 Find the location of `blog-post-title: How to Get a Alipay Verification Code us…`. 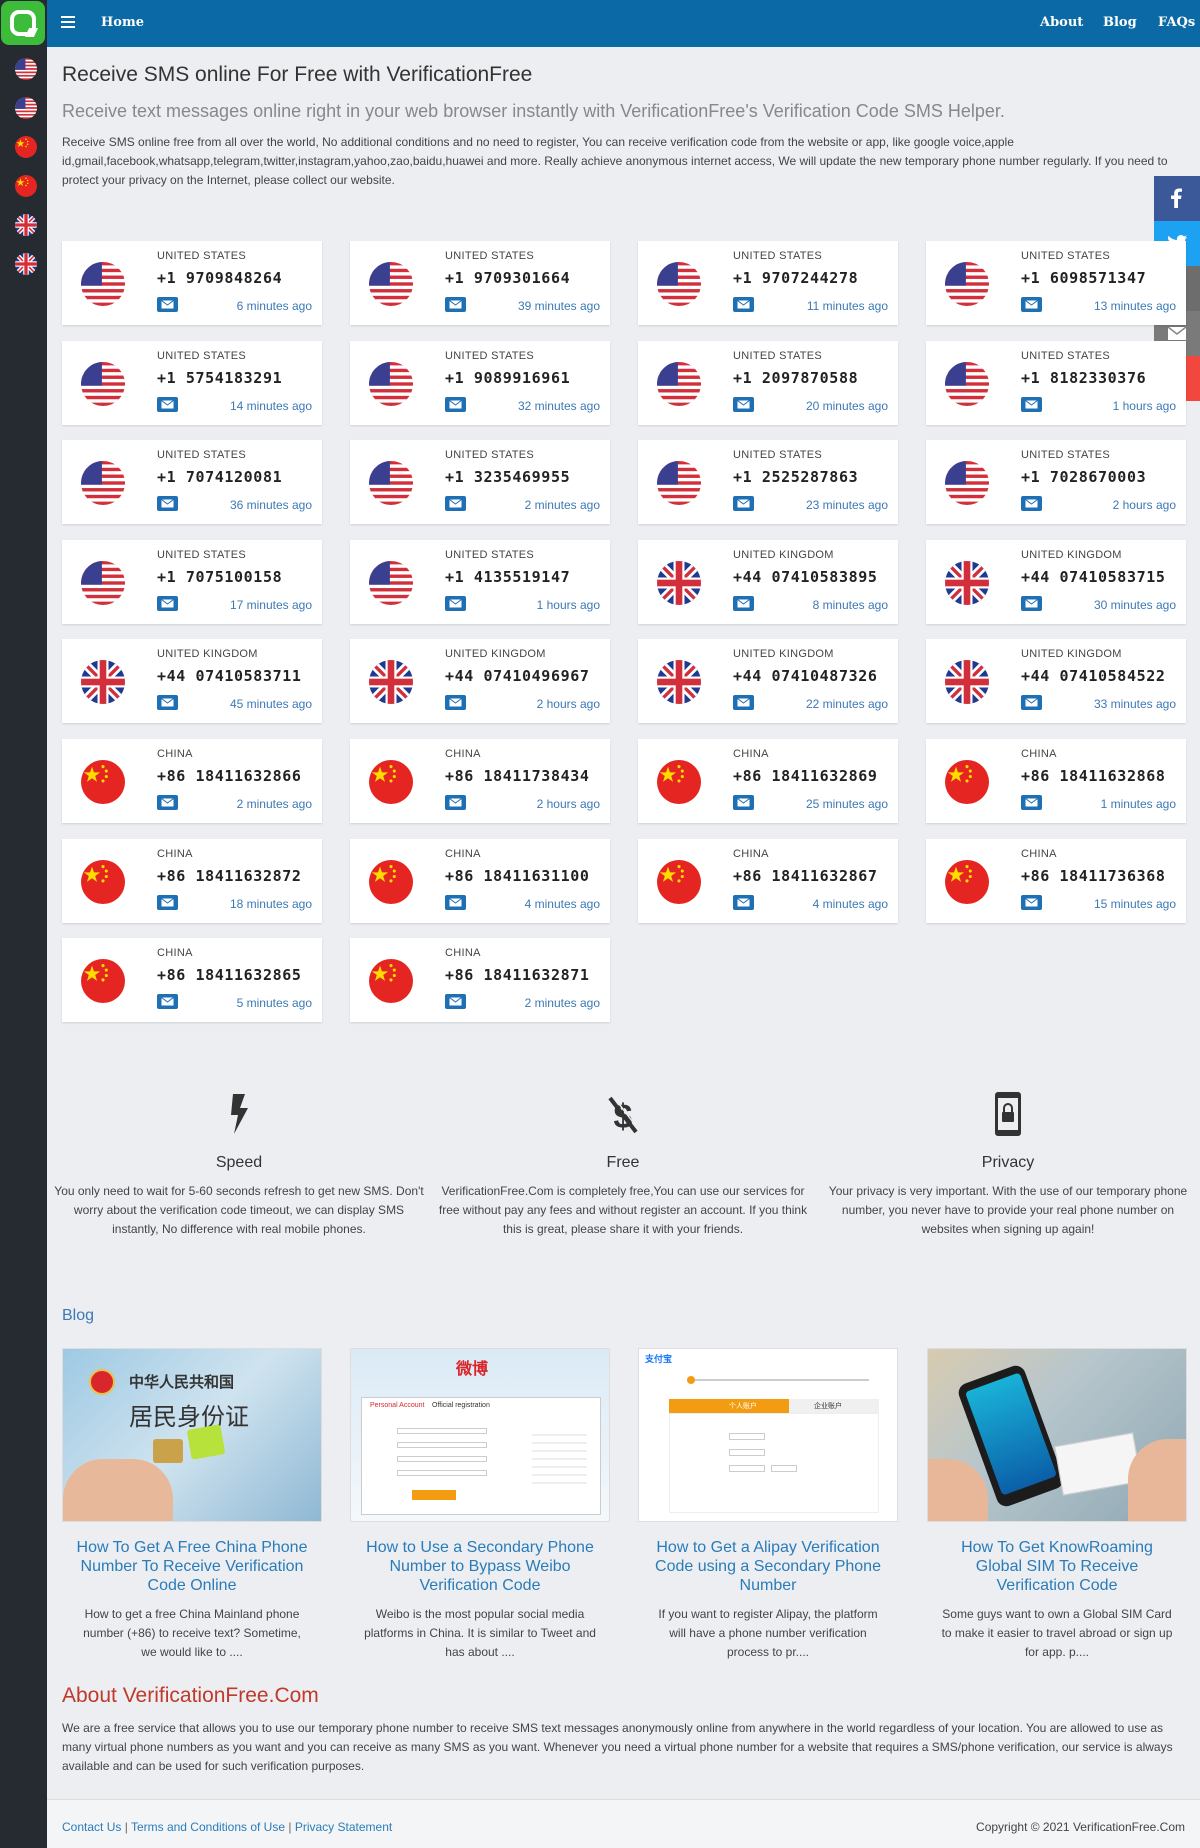

blog-post-title: How to Get a Alipay Verification Code us… is located at coordinates (768, 1566).